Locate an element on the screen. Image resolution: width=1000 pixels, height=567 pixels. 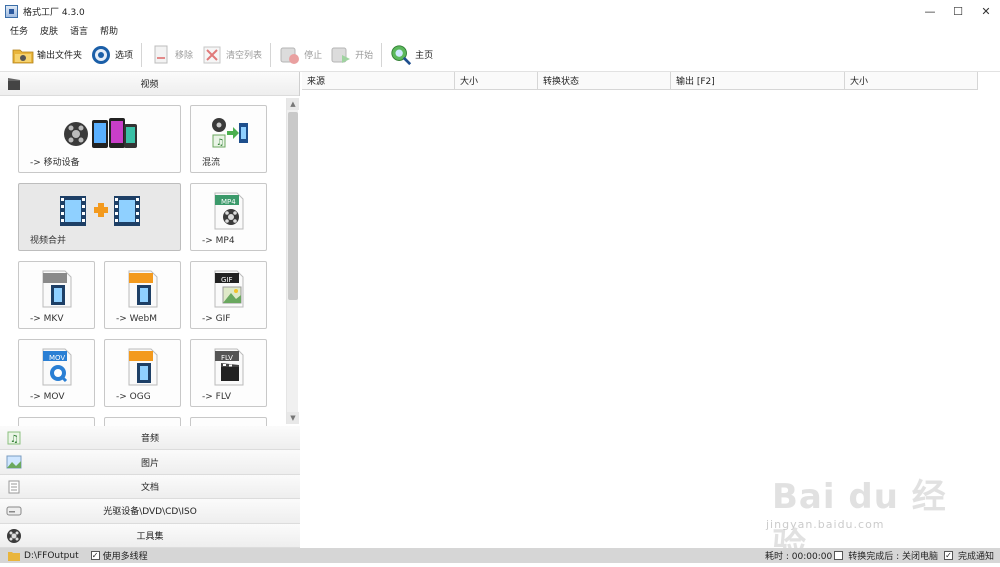
menu-task: 任务 is located at coordinates (19, 30).